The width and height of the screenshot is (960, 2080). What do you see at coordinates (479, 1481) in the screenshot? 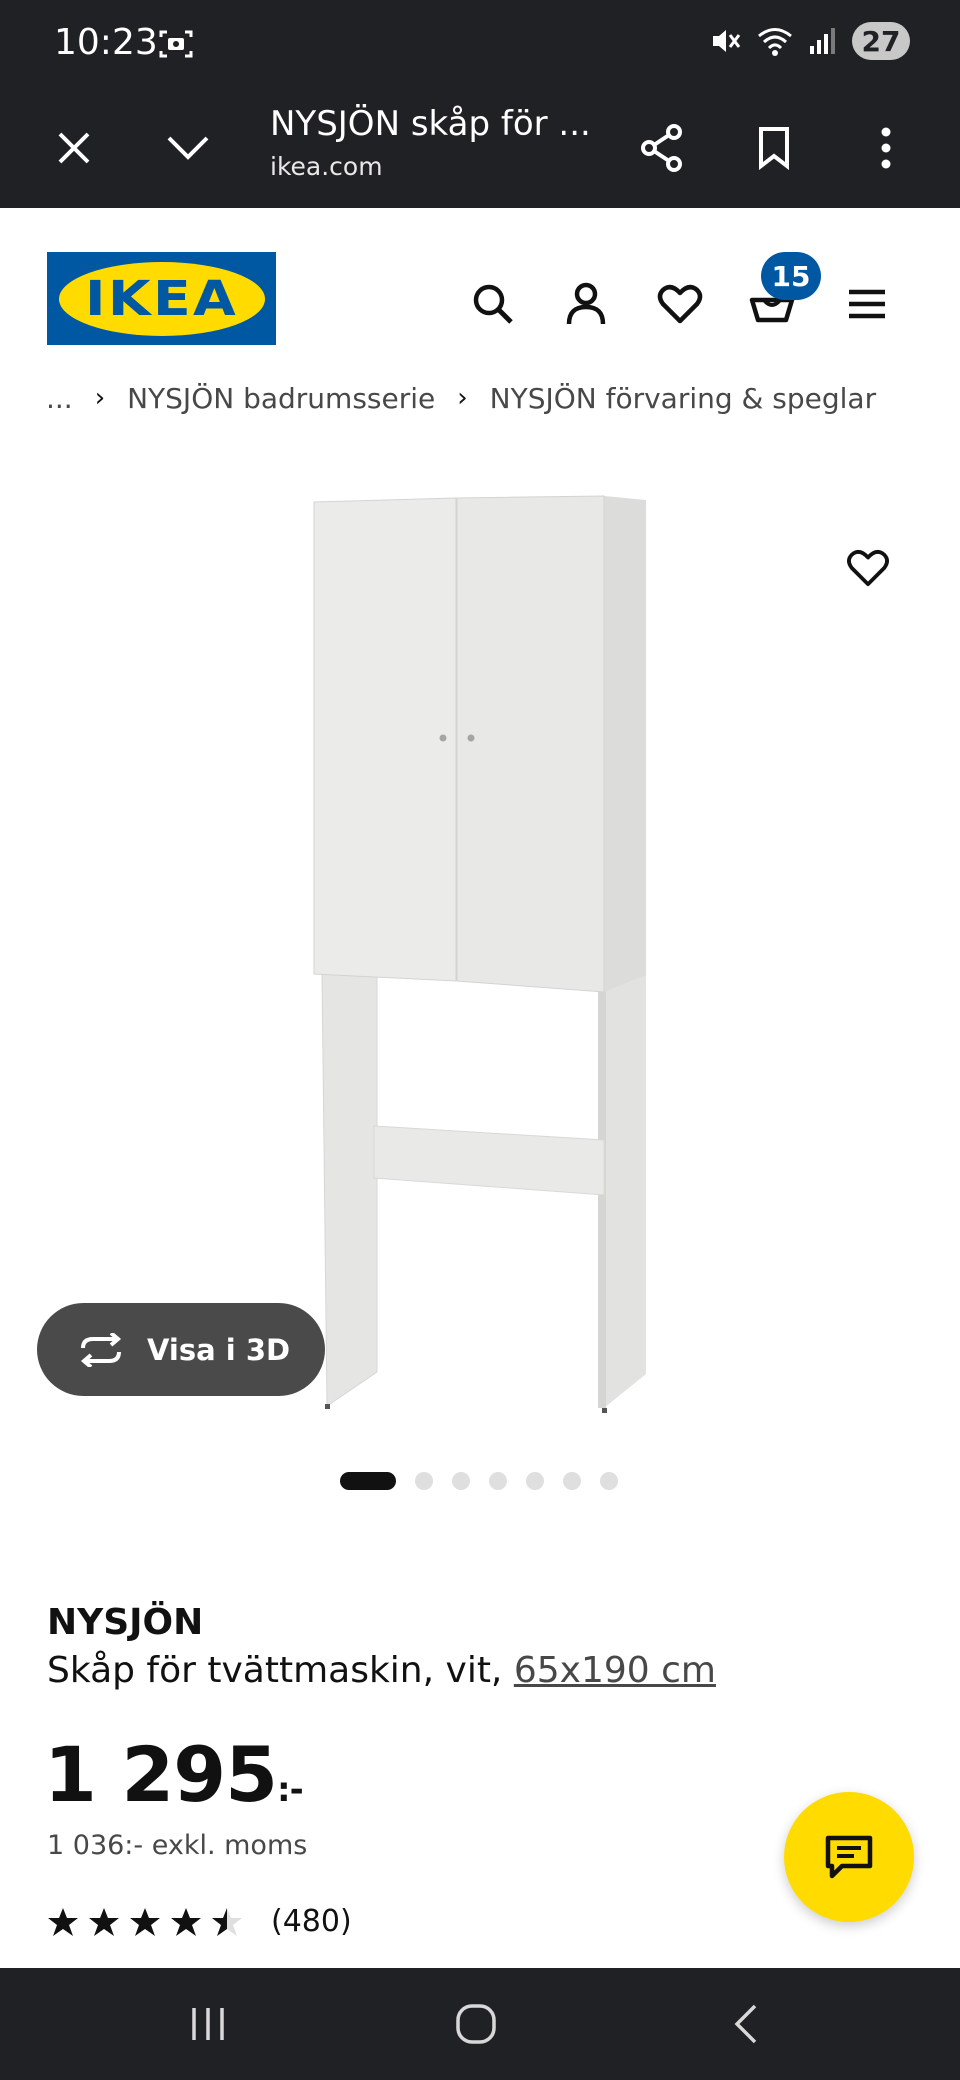
I see `image-carousel-indicator` at bounding box center [479, 1481].